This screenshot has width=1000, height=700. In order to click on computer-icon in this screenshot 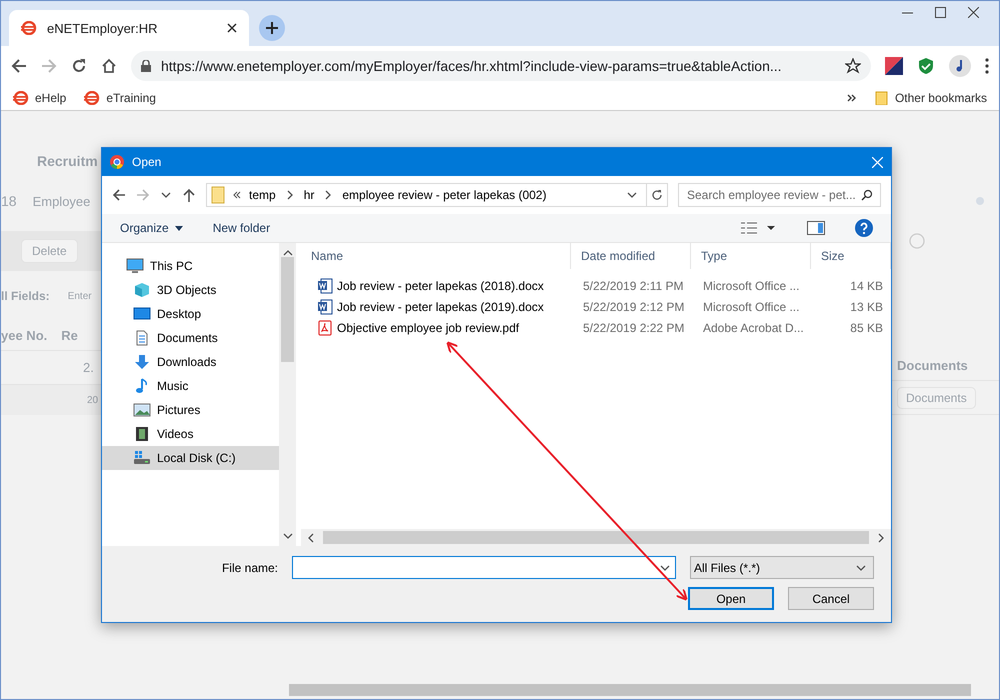, I will do `click(135, 266)`.